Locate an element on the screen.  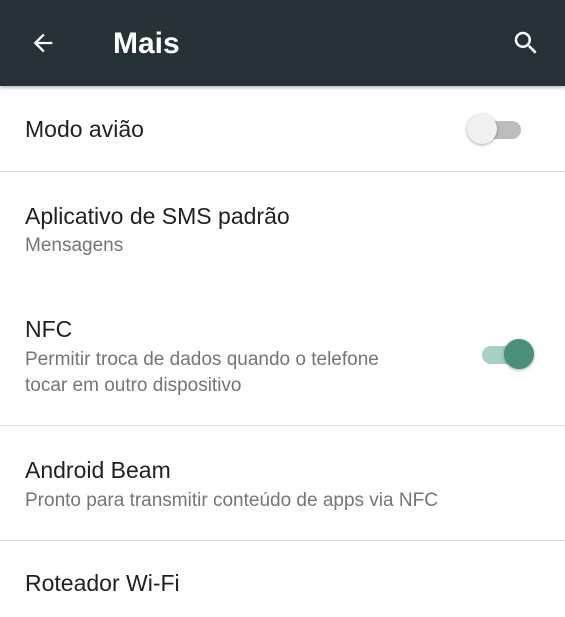
android-beam-title: Android Beam is located at coordinates (98, 470).